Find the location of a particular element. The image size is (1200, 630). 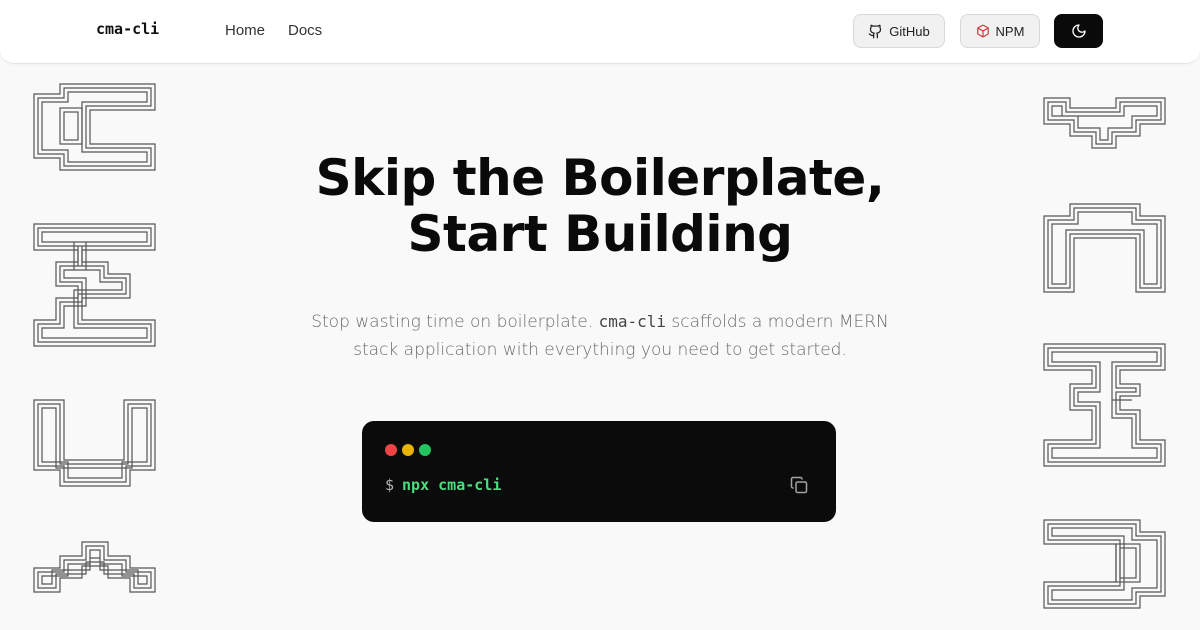

terminal-prompt: $ is located at coordinates (390, 485).